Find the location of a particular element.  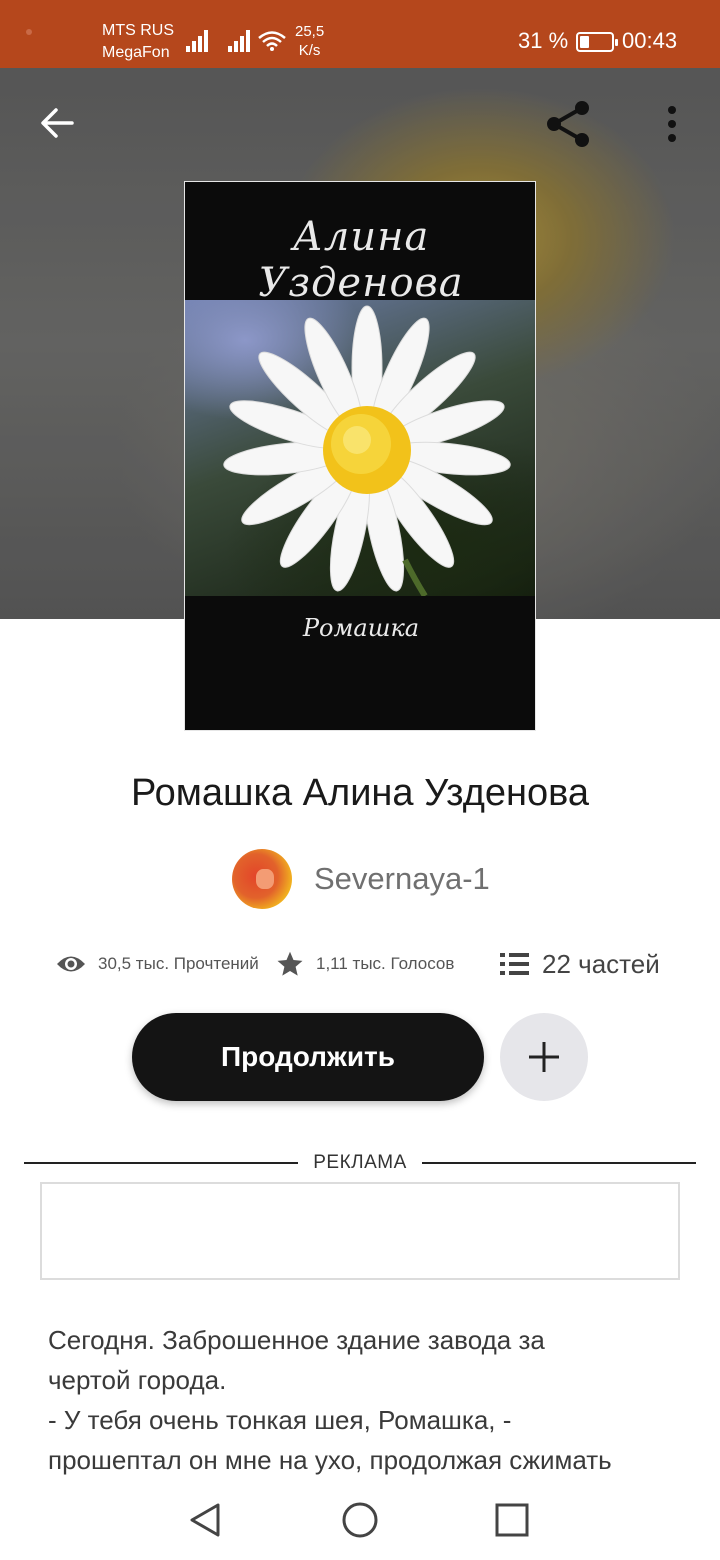

arrow-left-icon is located at coordinates (57, 123).